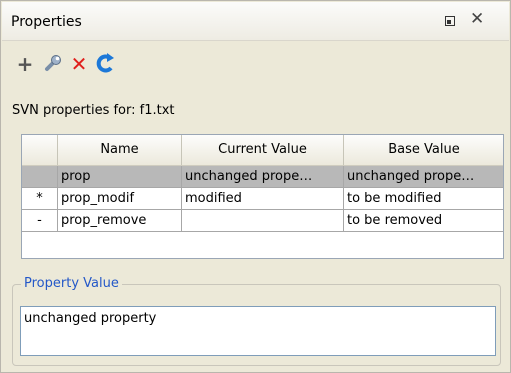 Image resolution: width=511 pixels, height=373 pixels. I want to click on table-row: - prop_remove to be removed, so click(262, 221).